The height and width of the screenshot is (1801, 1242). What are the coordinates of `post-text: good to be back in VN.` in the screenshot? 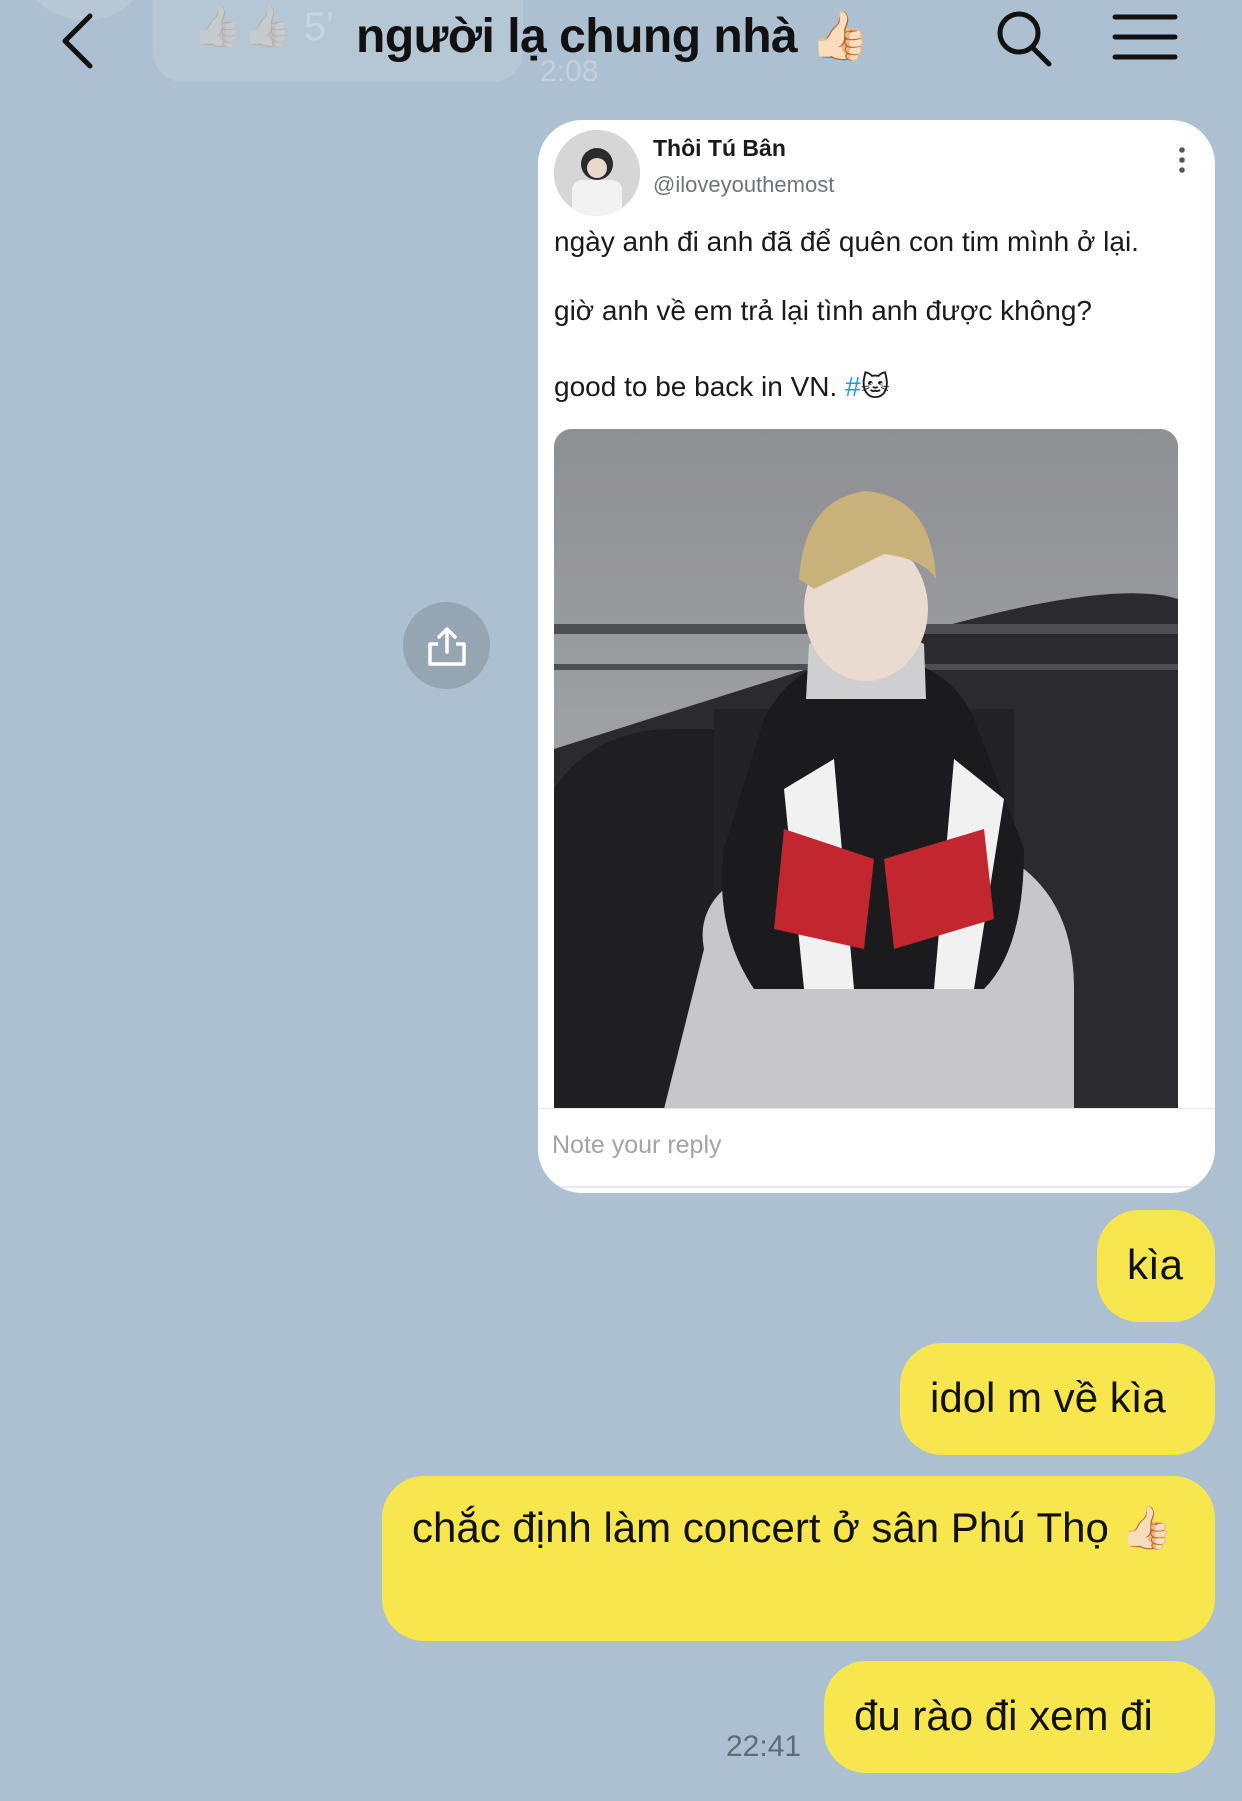 It's located at (700, 386).